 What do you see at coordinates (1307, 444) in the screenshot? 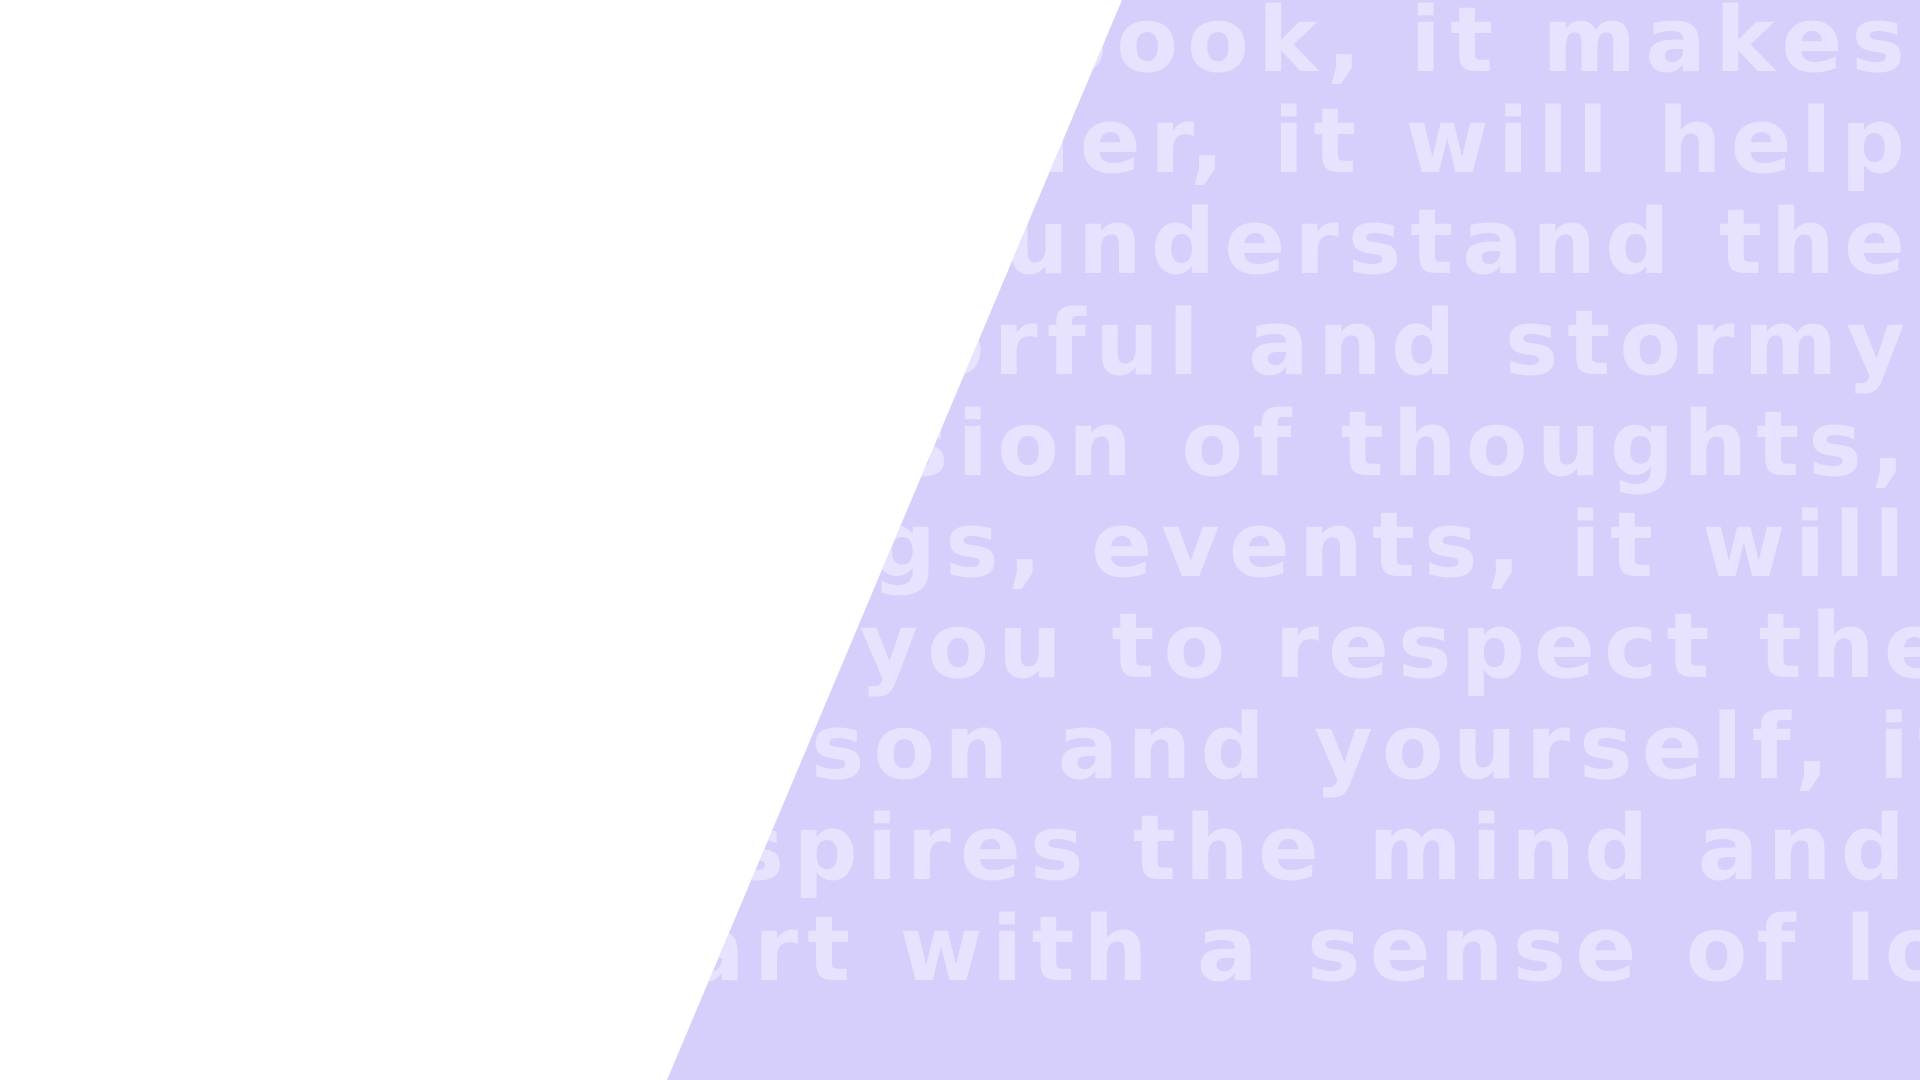
I see `quote-line: nfusion of thoughts,` at bounding box center [1307, 444].